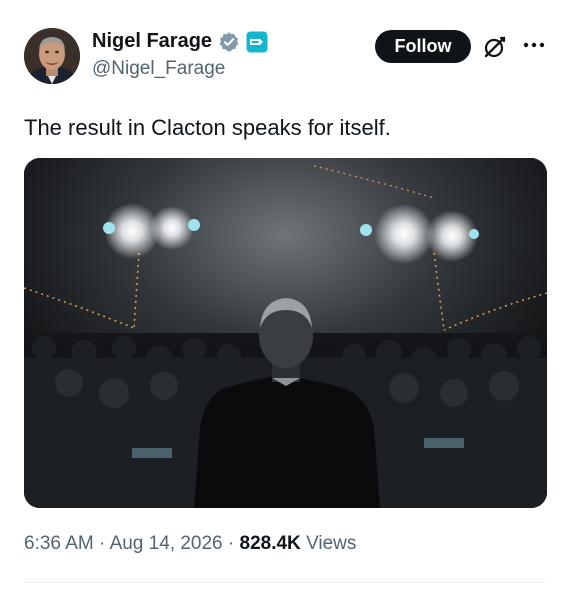 This screenshot has height=600, width=571. What do you see at coordinates (207, 127) in the screenshot?
I see `tweet-text: The result in Clacton speaks for itself.` at bounding box center [207, 127].